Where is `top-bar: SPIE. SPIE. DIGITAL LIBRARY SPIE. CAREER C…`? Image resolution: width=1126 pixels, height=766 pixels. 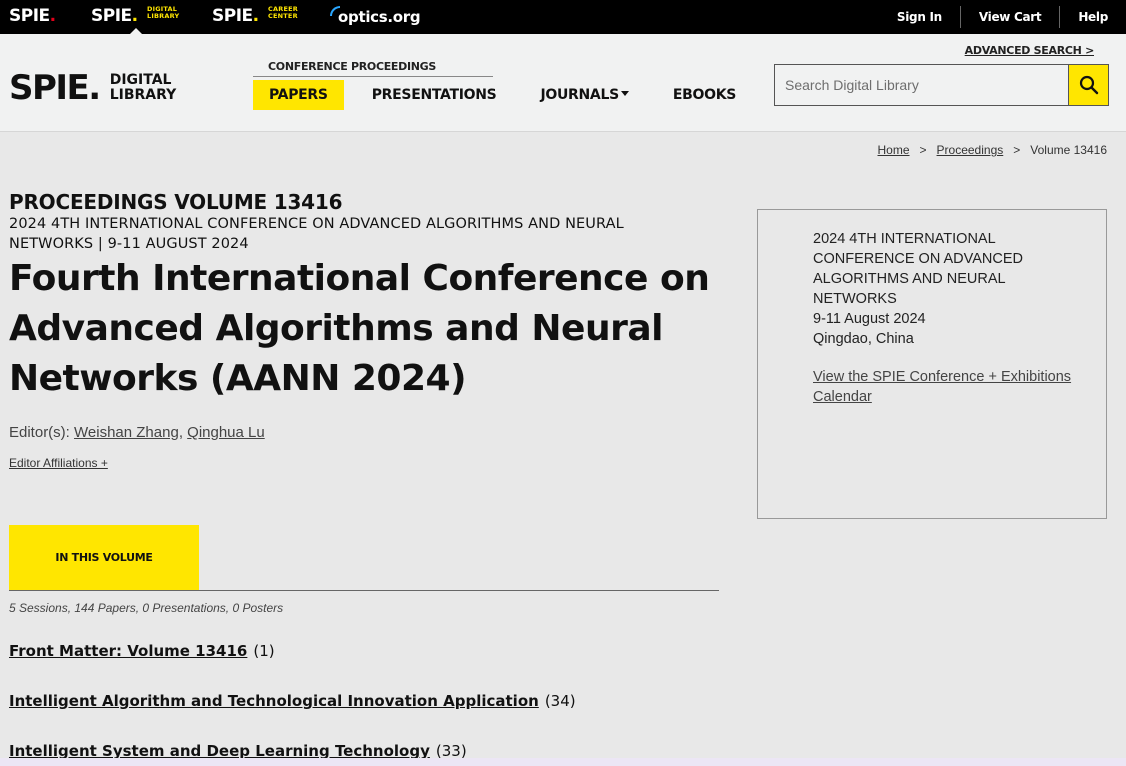 top-bar: SPIE. SPIE. DIGITAL LIBRARY SPIE. CAREER C… is located at coordinates (563, 17).